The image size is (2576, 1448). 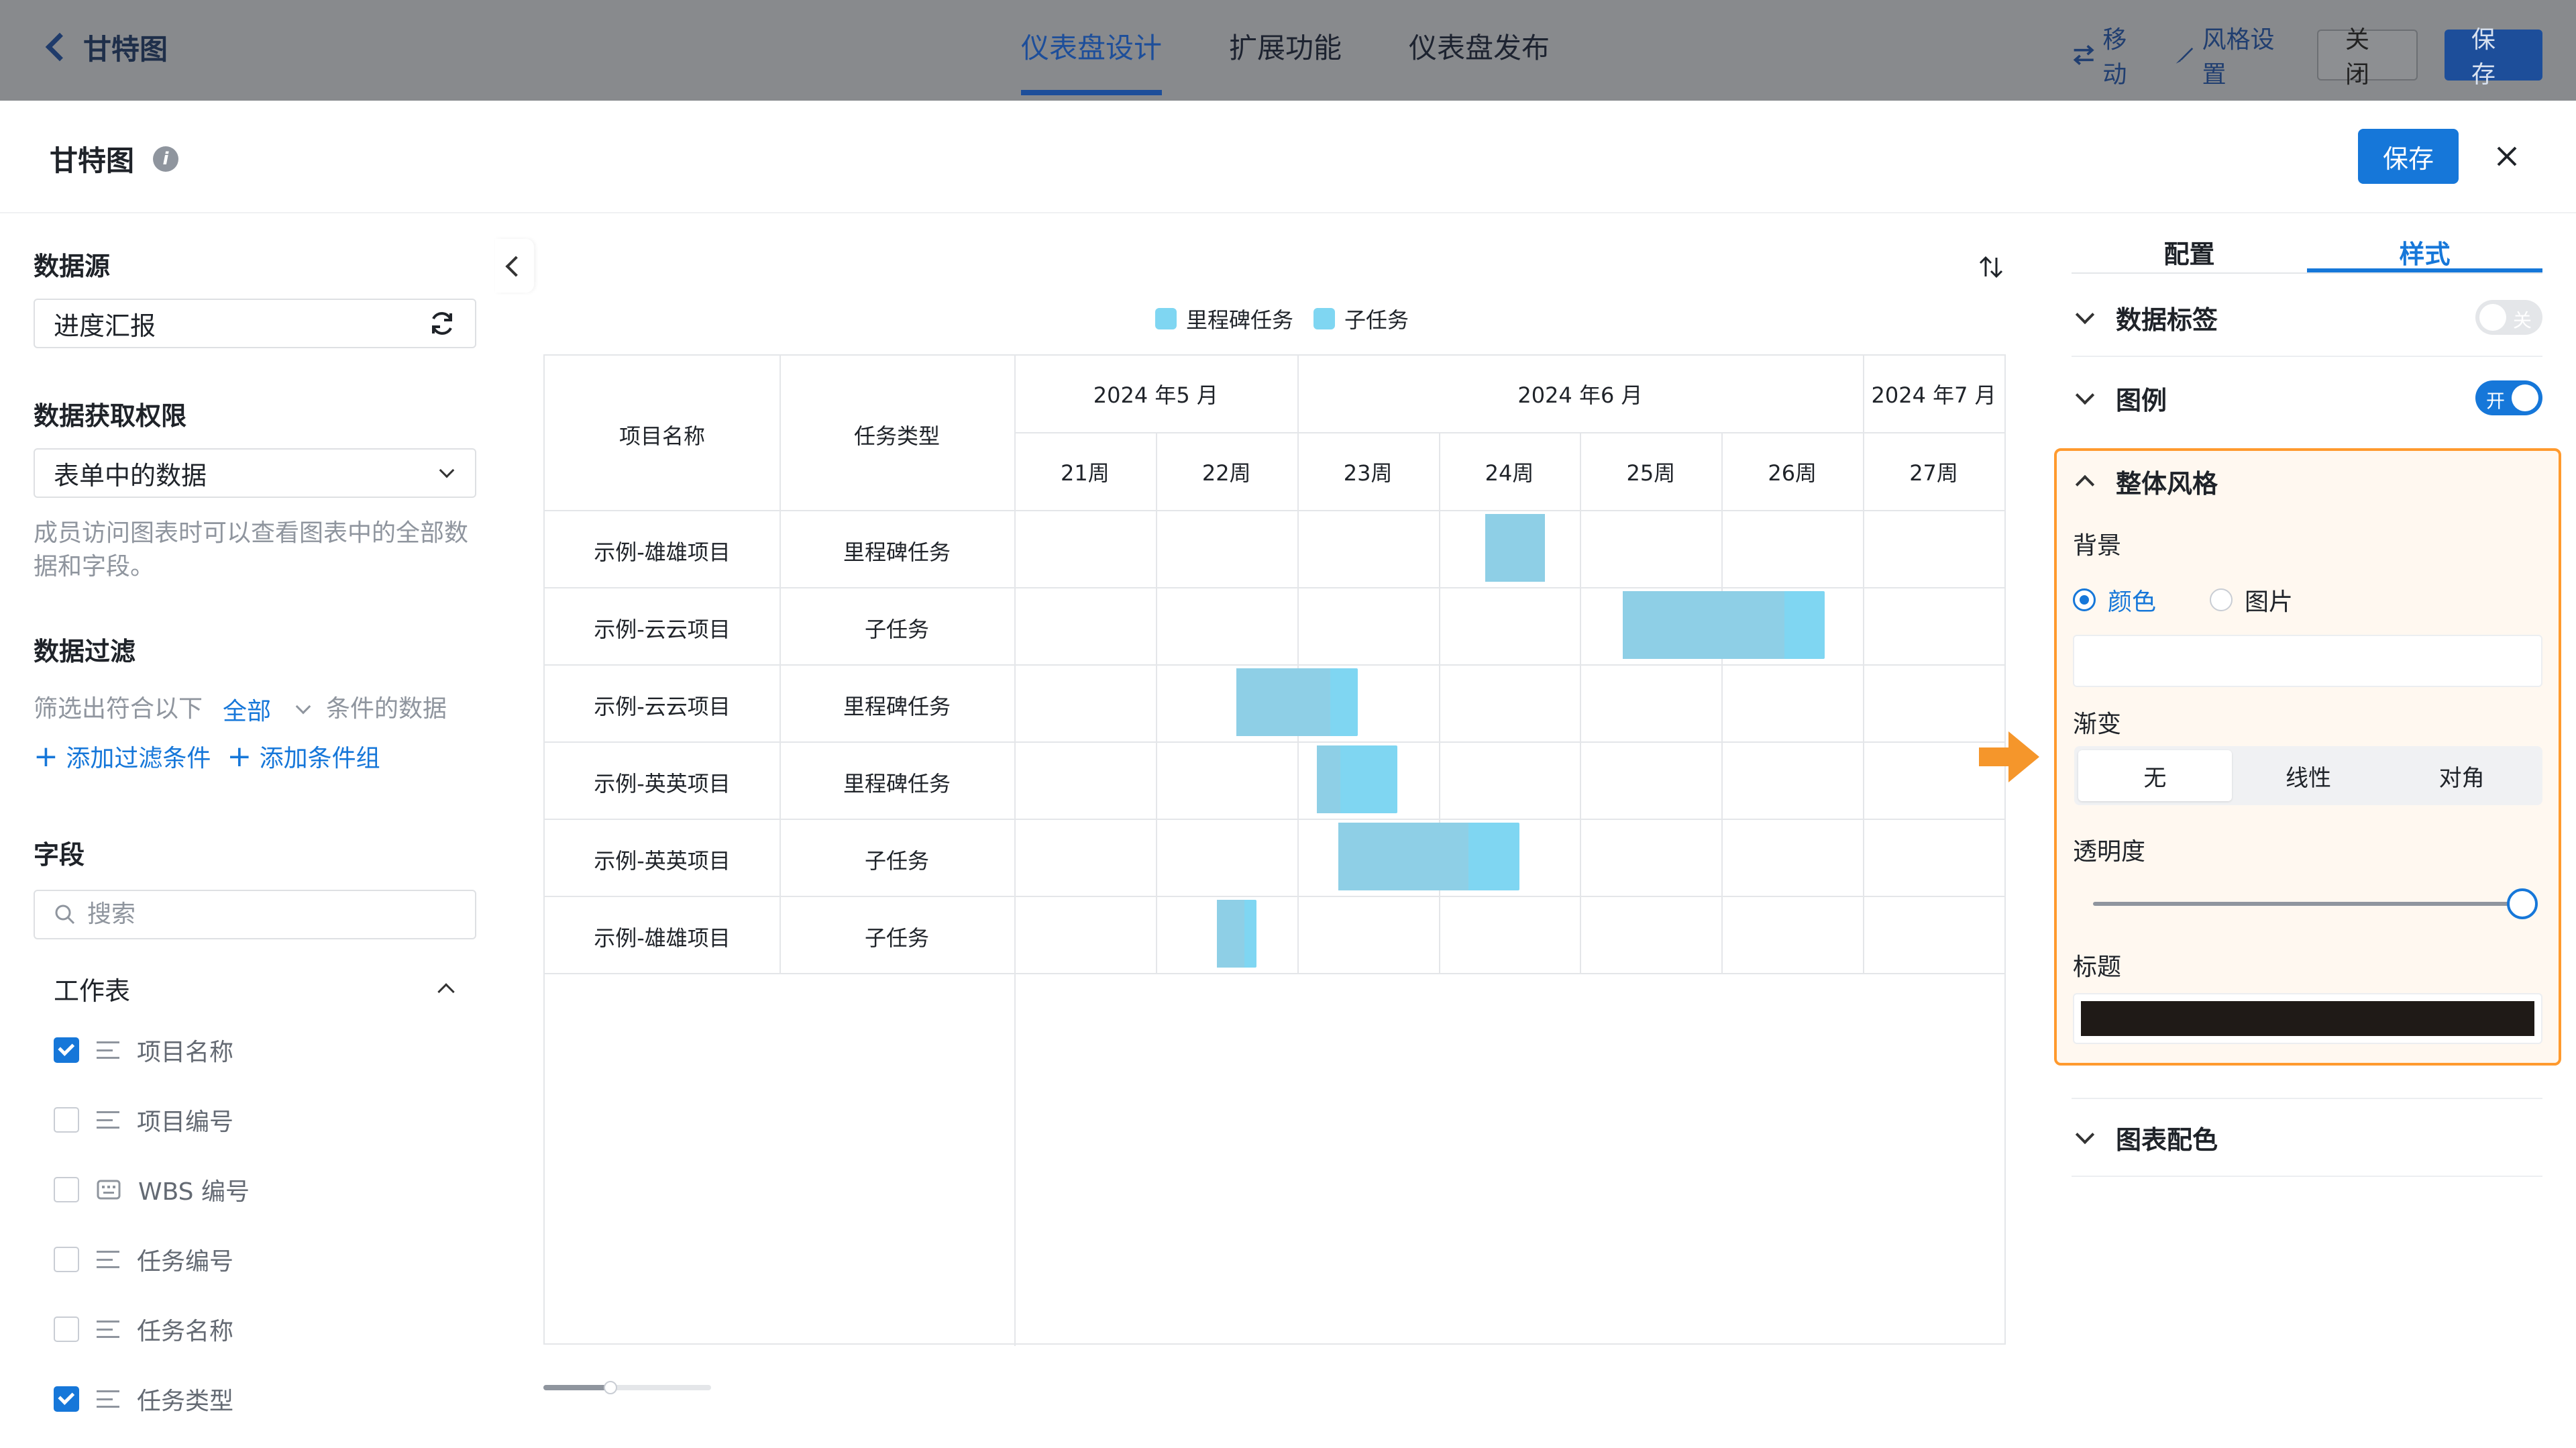 What do you see at coordinates (2461, 775) in the screenshot?
I see `gradient-diagonal-option: 对角` at bounding box center [2461, 775].